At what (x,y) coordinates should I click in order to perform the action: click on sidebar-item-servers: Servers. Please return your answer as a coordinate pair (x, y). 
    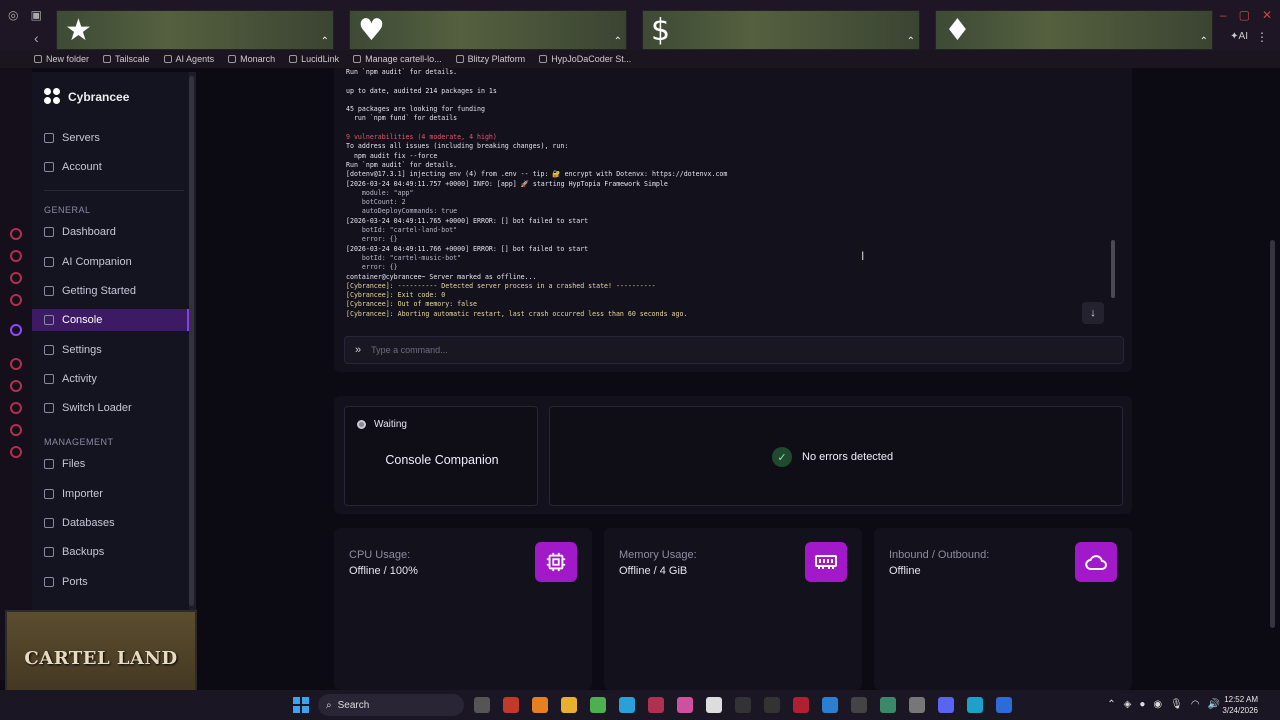
    Looking at the image, I should click on (111, 138).